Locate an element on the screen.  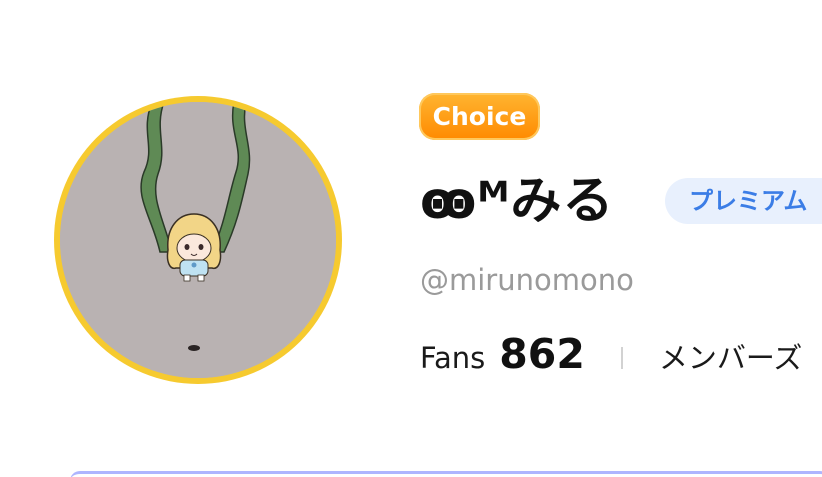
members-label: メンバーズ is located at coordinates (731, 356).